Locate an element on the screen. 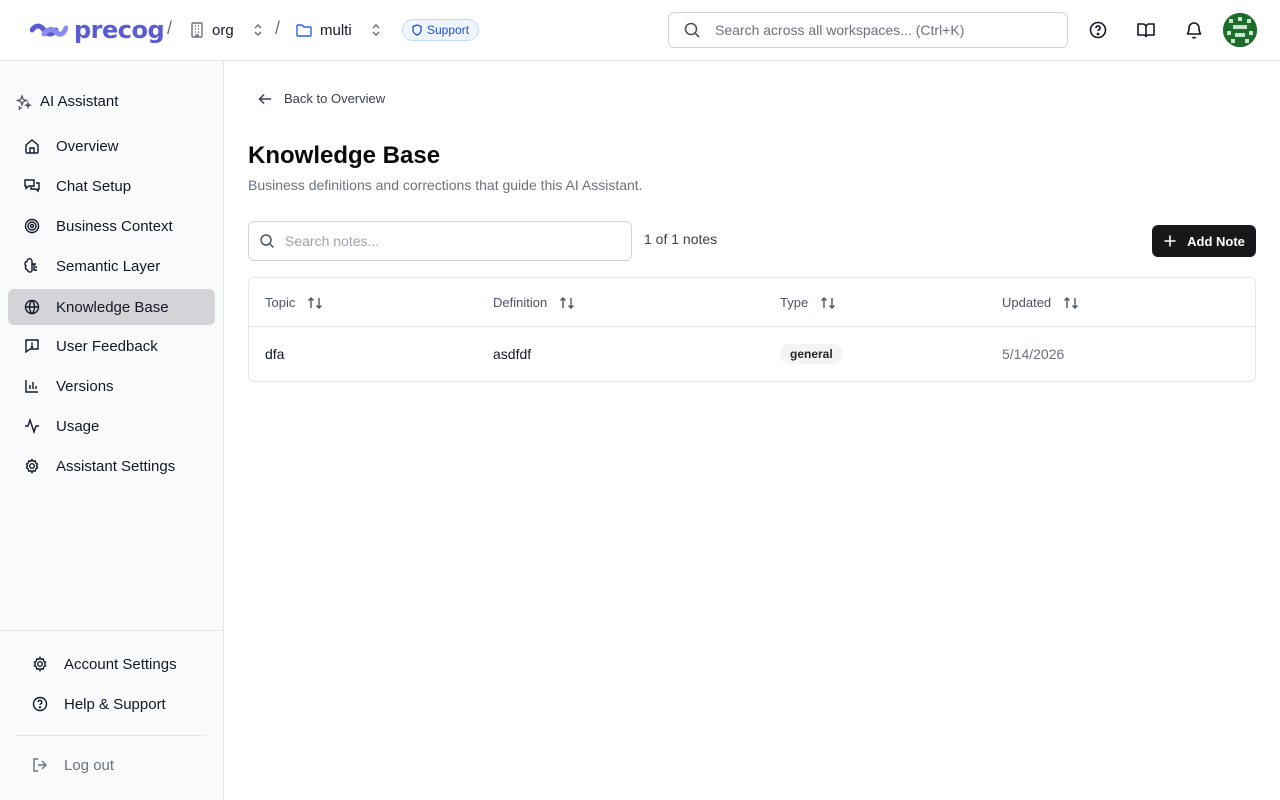 This screenshot has height=800, width=1280. sidebar-item-versions: Versions is located at coordinates (111, 386).